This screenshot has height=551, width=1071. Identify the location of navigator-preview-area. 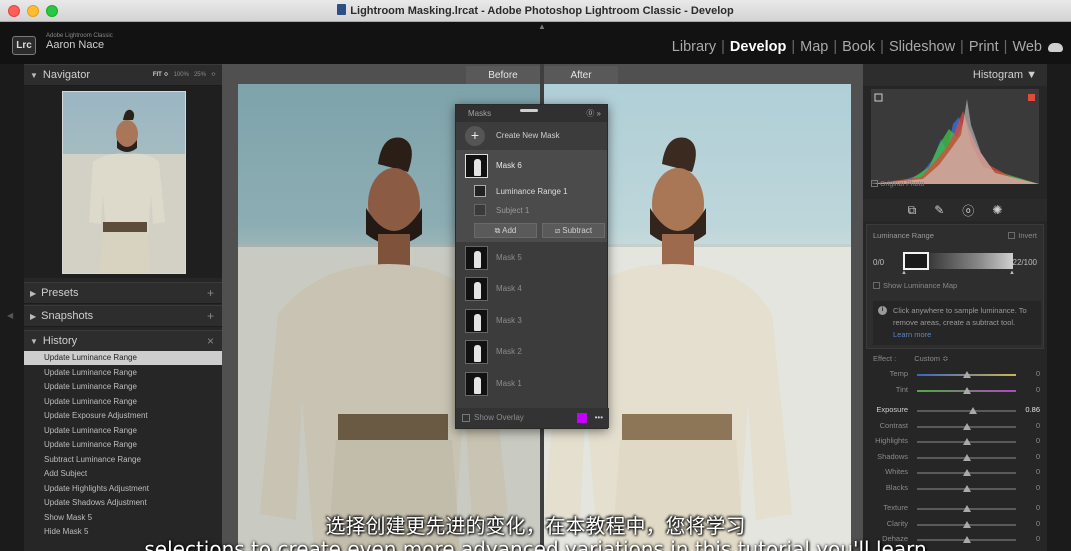
(123, 182).